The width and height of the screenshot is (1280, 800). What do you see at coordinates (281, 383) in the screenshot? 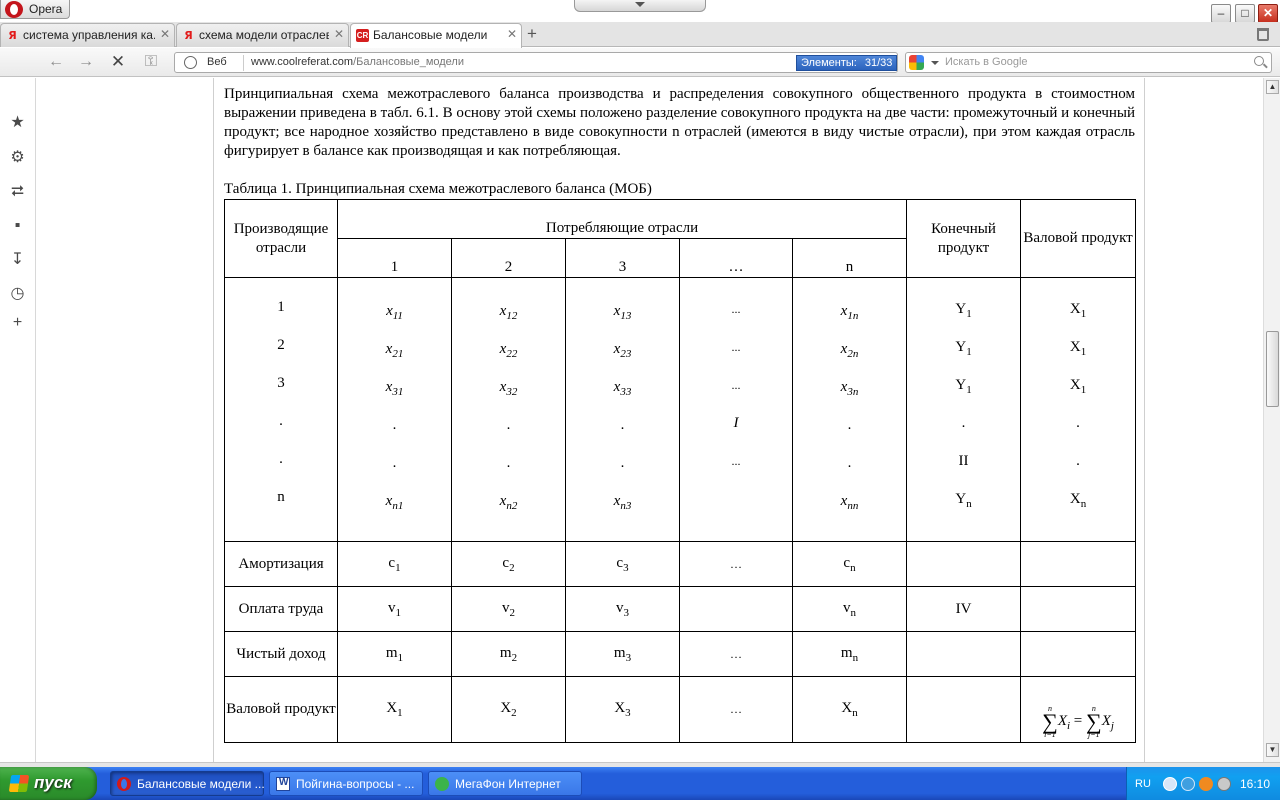
I see `producer-row-label: 3` at bounding box center [281, 383].